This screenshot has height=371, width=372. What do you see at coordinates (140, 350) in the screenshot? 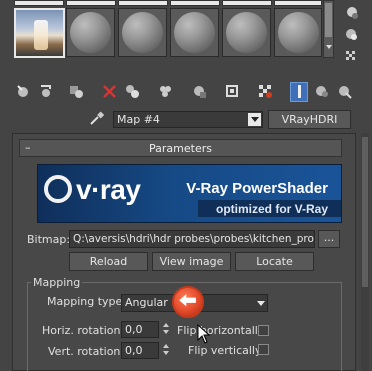
I see `vert-rotation-field: 0,0` at bounding box center [140, 350].